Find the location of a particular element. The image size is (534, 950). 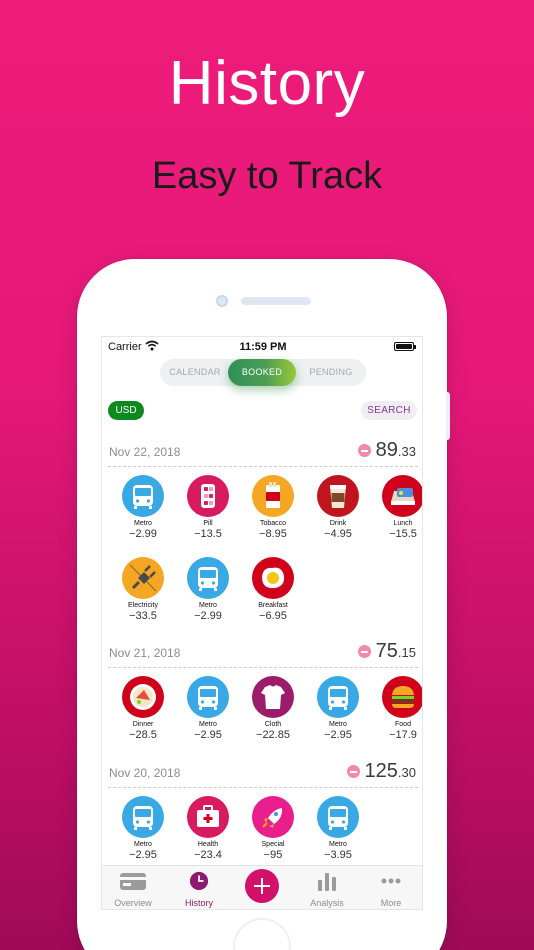

expense-category: Health is located at coordinates (208, 844).